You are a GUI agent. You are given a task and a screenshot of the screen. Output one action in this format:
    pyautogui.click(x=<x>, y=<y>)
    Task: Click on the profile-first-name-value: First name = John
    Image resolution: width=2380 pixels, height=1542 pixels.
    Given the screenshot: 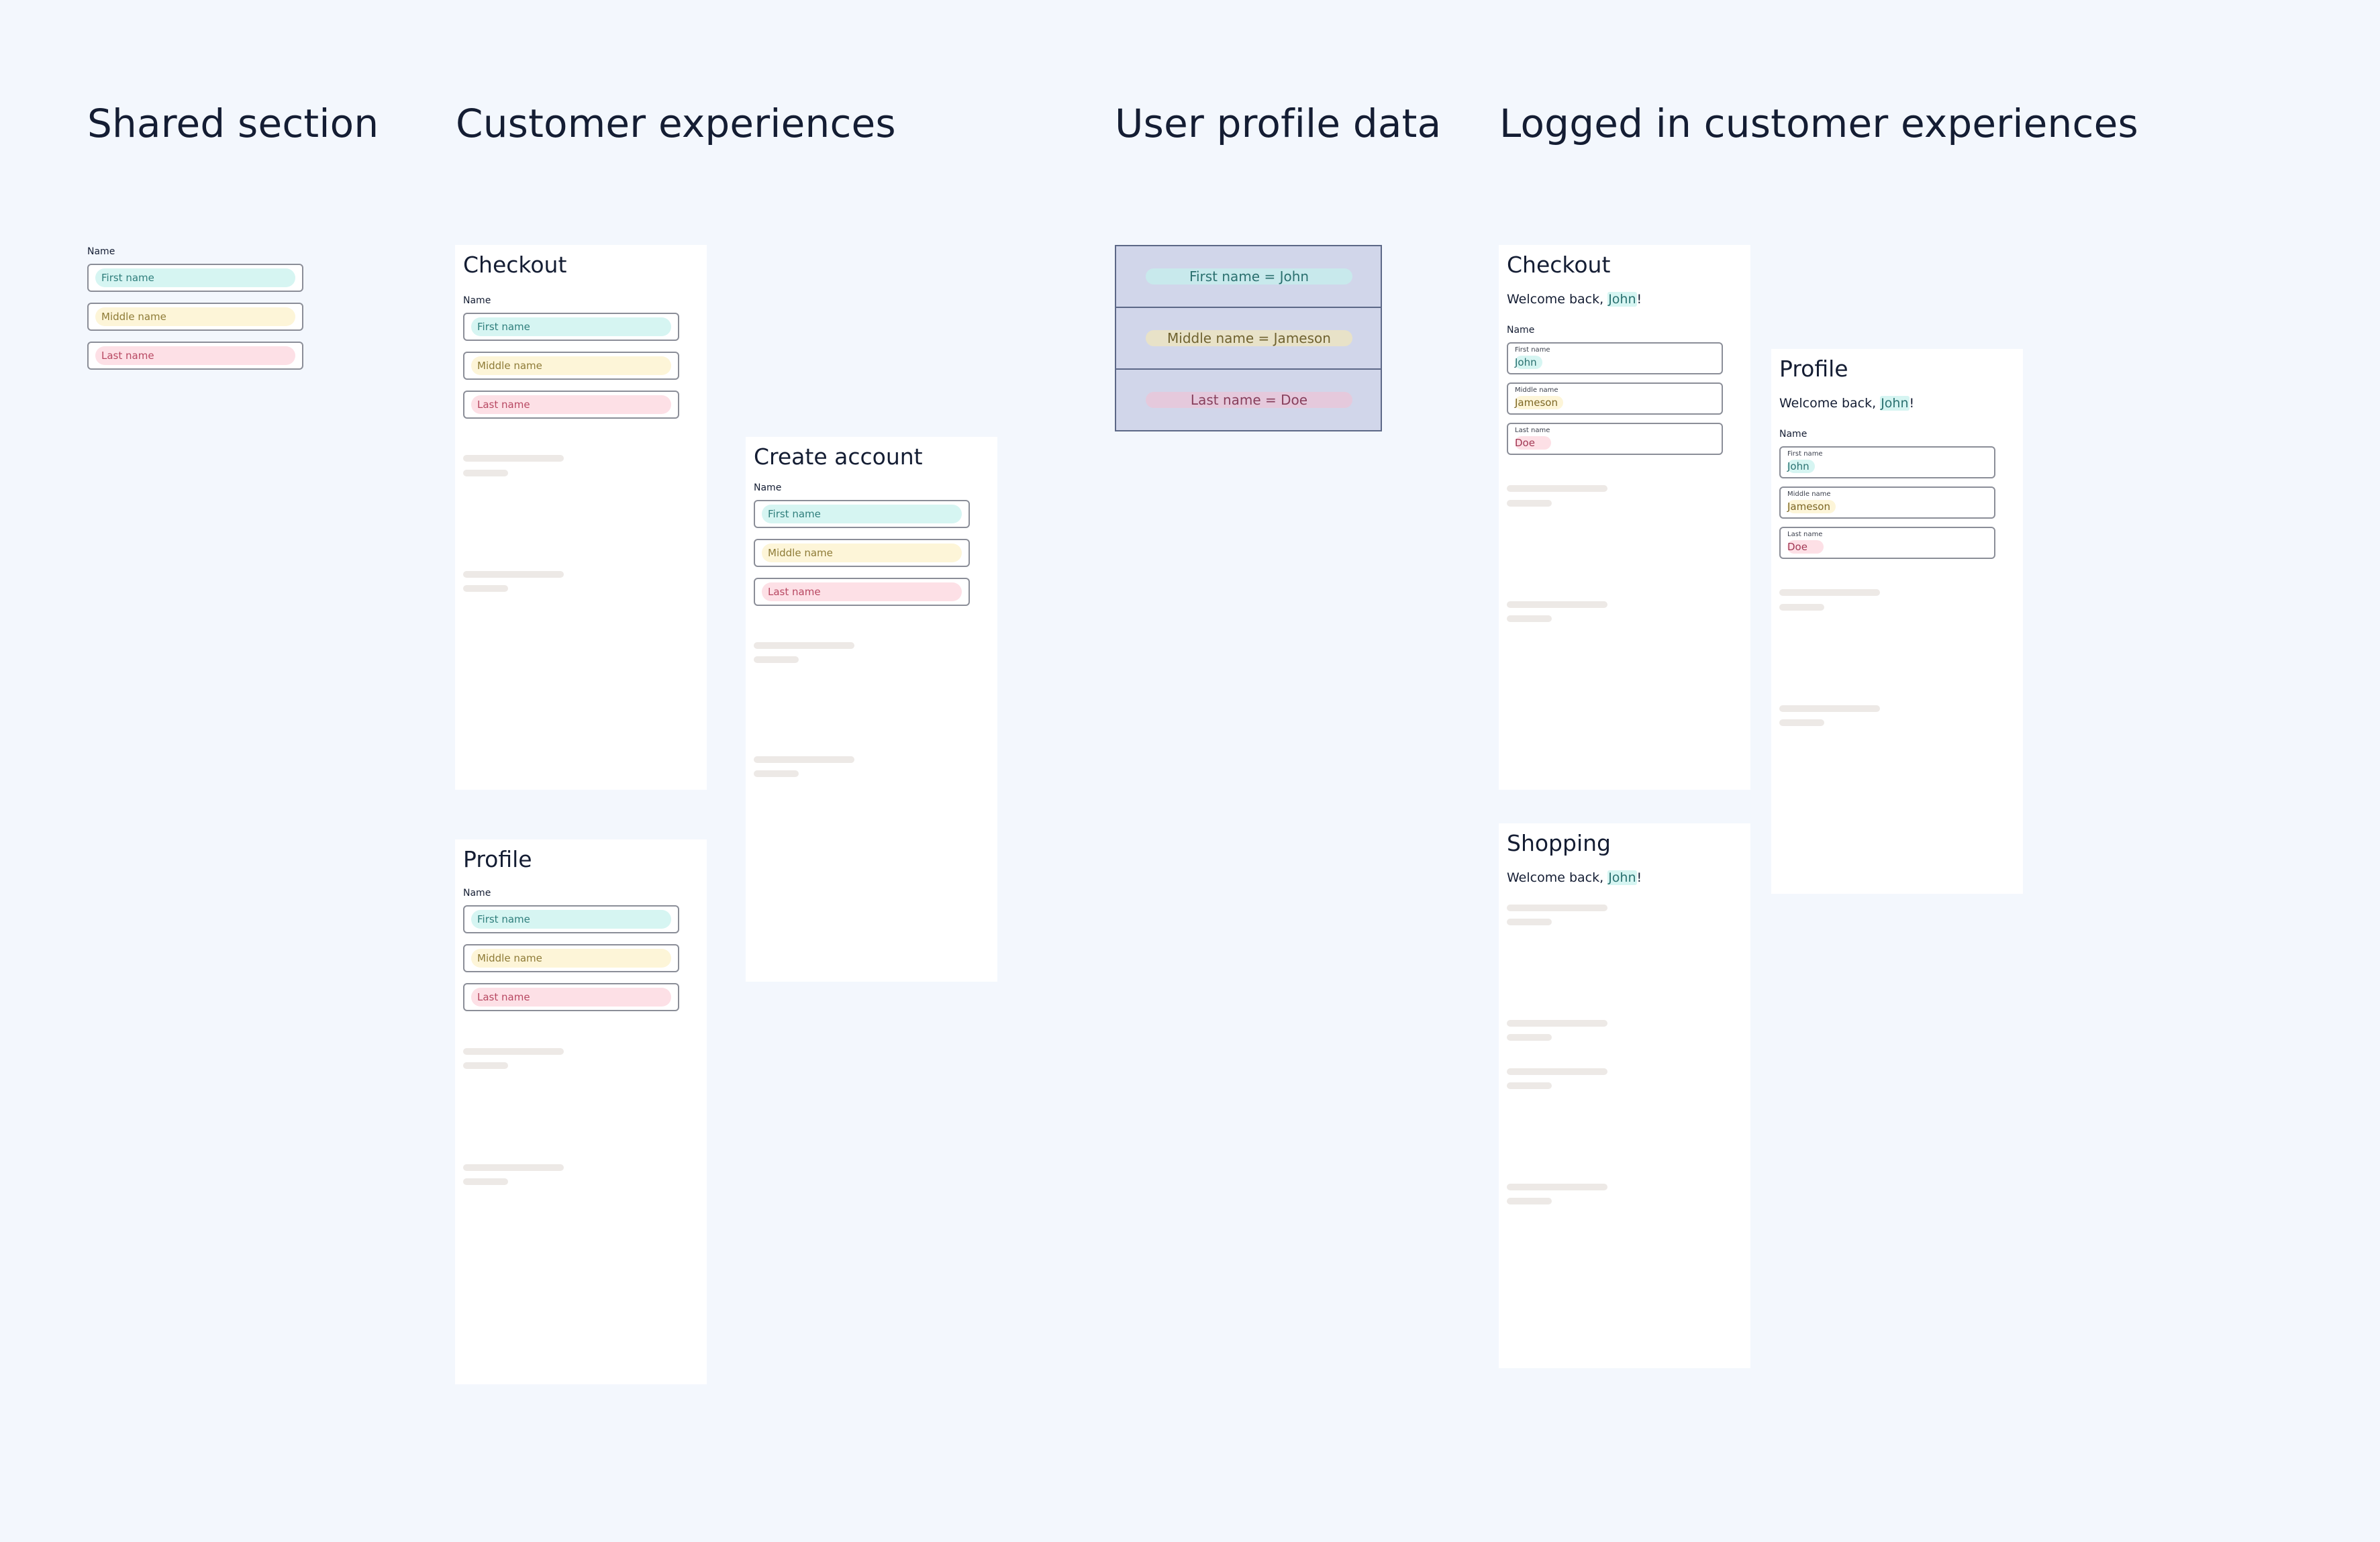 What is the action you would take?
    pyautogui.click(x=1249, y=276)
    